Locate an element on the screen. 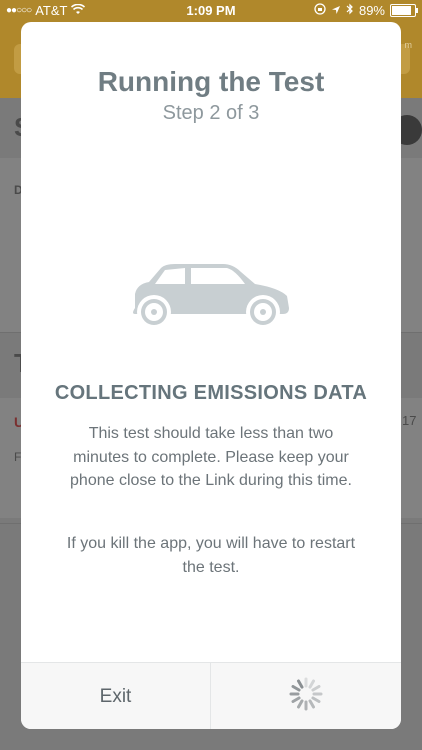 This screenshot has height=750, width=422. loading-indicator is located at coordinates (306, 696).